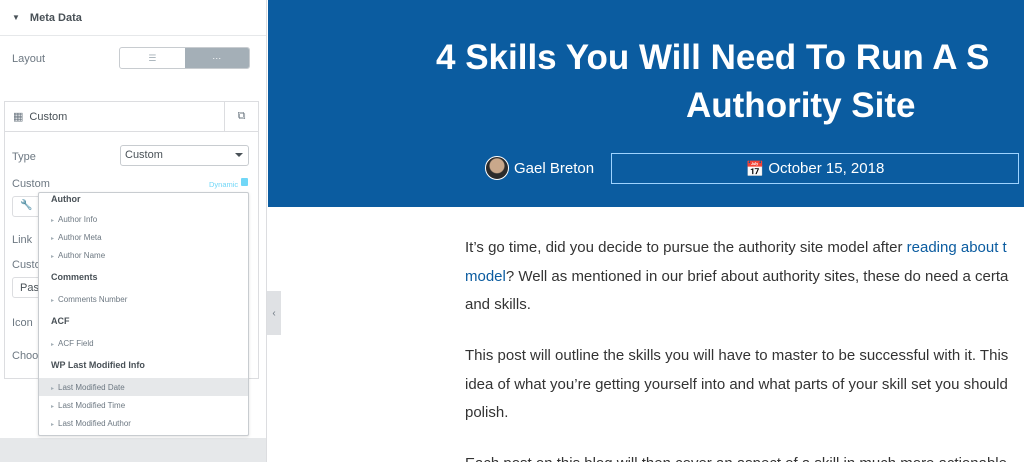 This screenshot has width=1024, height=462. I want to click on dropdown-group-comments: Comments, so click(74, 277).